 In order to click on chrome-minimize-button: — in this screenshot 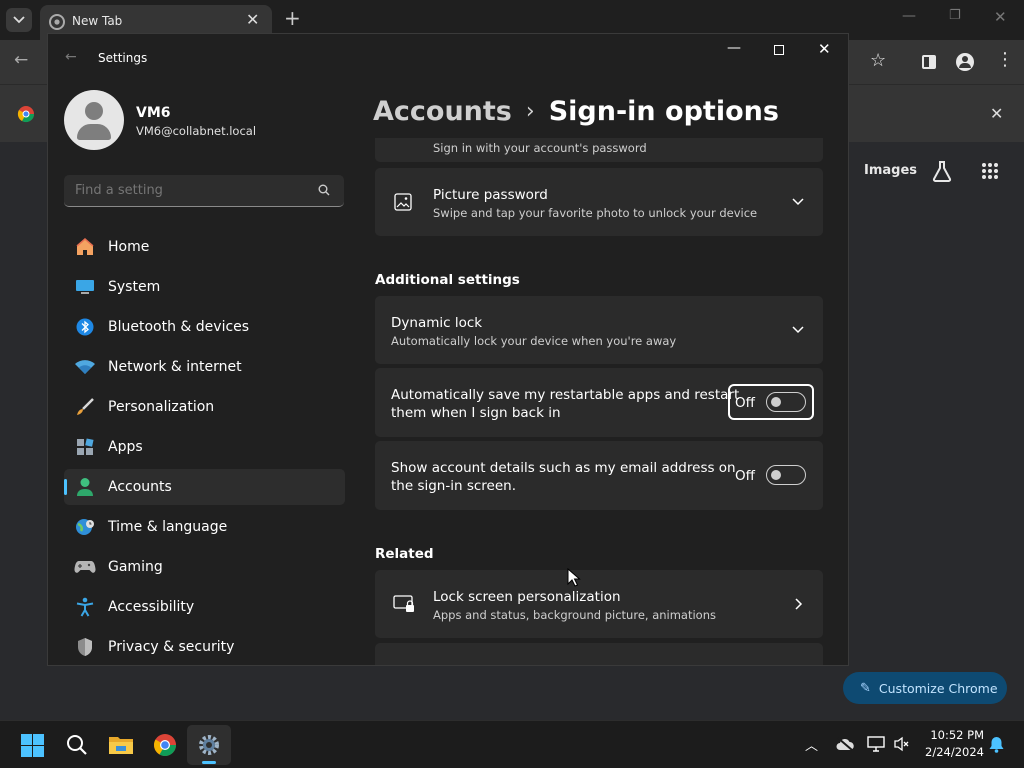, I will do `click(909, 16)`.